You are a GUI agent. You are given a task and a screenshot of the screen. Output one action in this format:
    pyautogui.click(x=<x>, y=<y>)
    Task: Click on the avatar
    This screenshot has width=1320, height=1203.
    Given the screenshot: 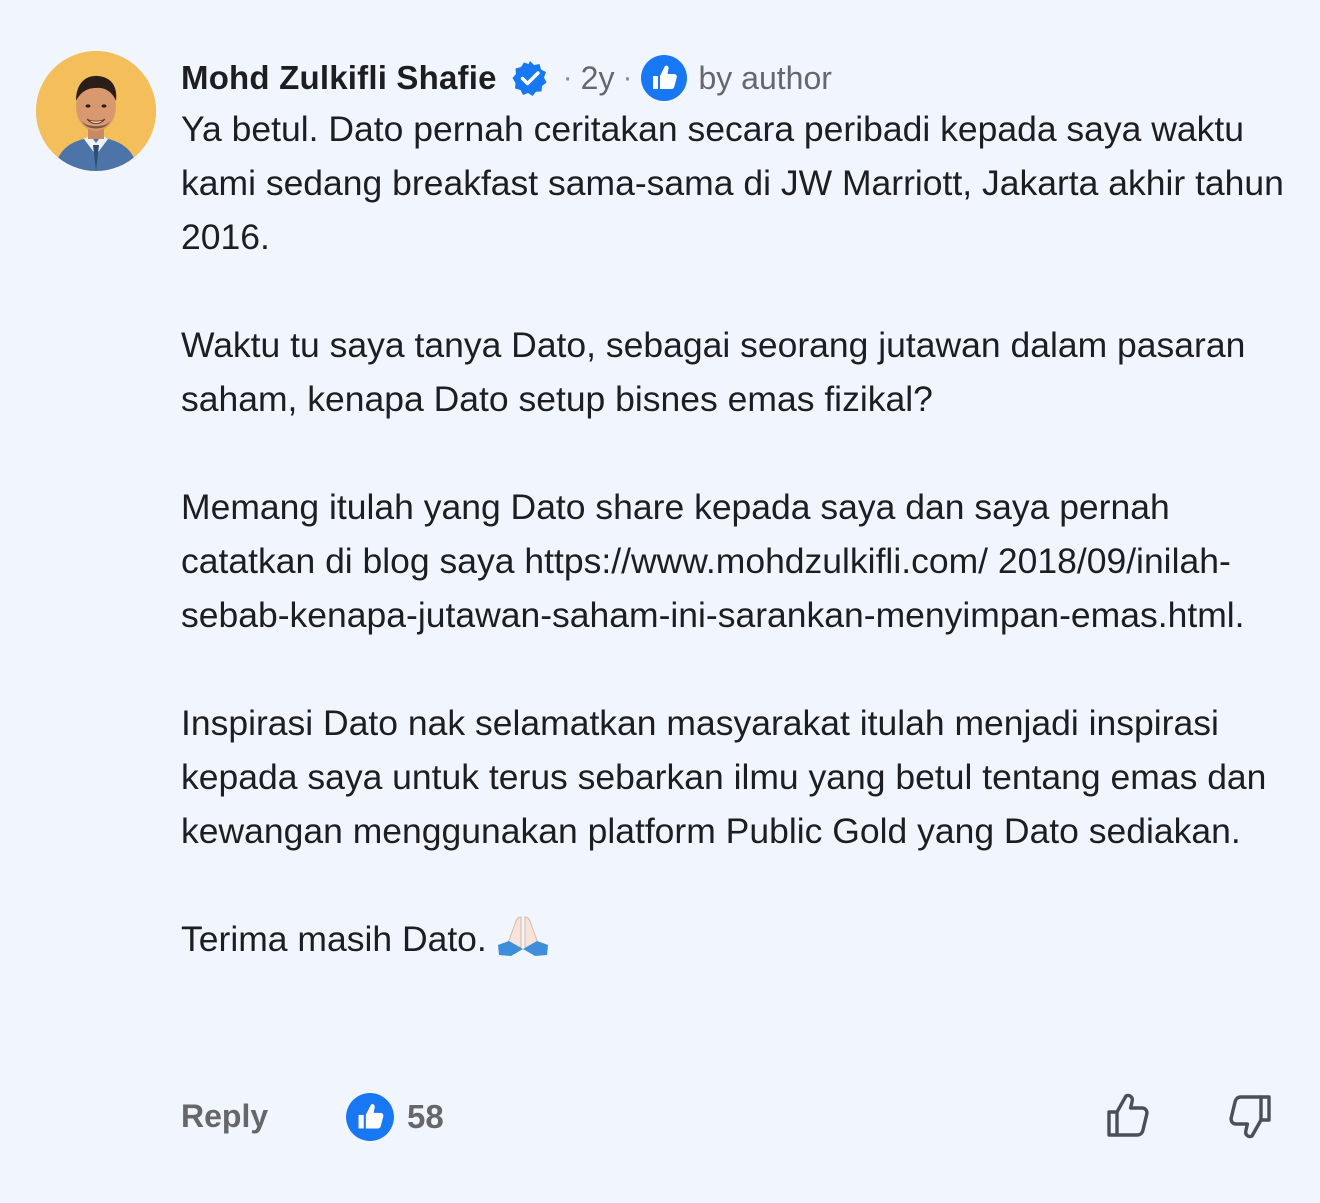 What is the action you would take?
    pyautogui.click(x=96, y=111)
    